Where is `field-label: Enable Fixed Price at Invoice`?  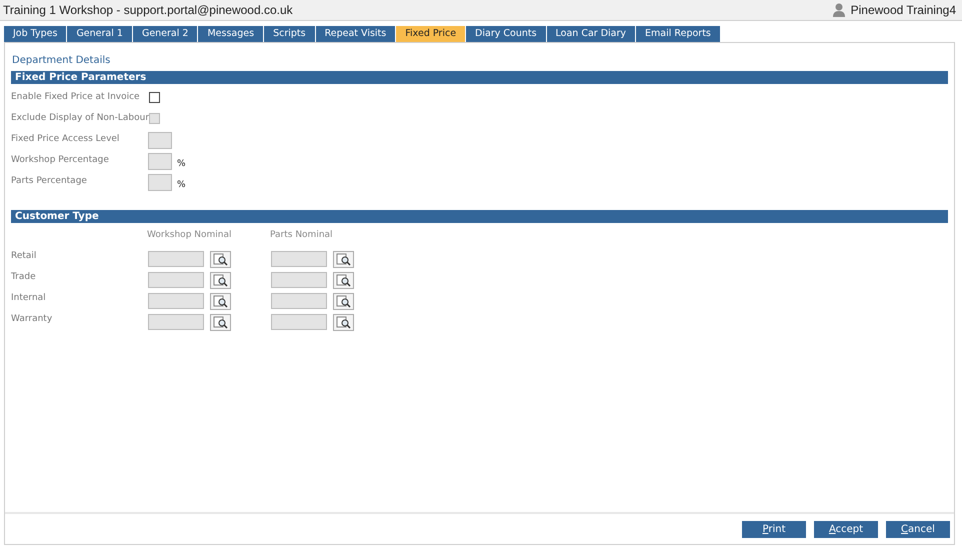
field-label: Enable Fixed Price at Invoice is located at coordinates (76, 97).